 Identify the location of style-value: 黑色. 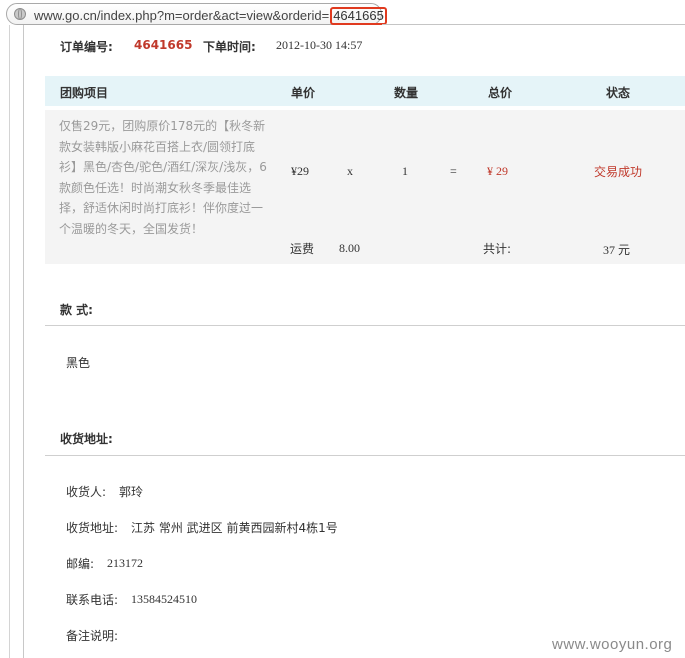
(78, 363).